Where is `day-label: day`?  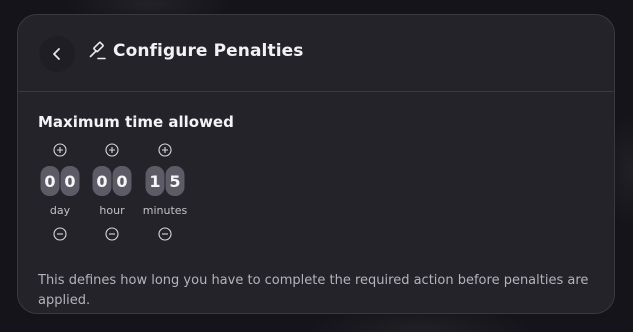 day-label: day is located at coordinates (60, 210).